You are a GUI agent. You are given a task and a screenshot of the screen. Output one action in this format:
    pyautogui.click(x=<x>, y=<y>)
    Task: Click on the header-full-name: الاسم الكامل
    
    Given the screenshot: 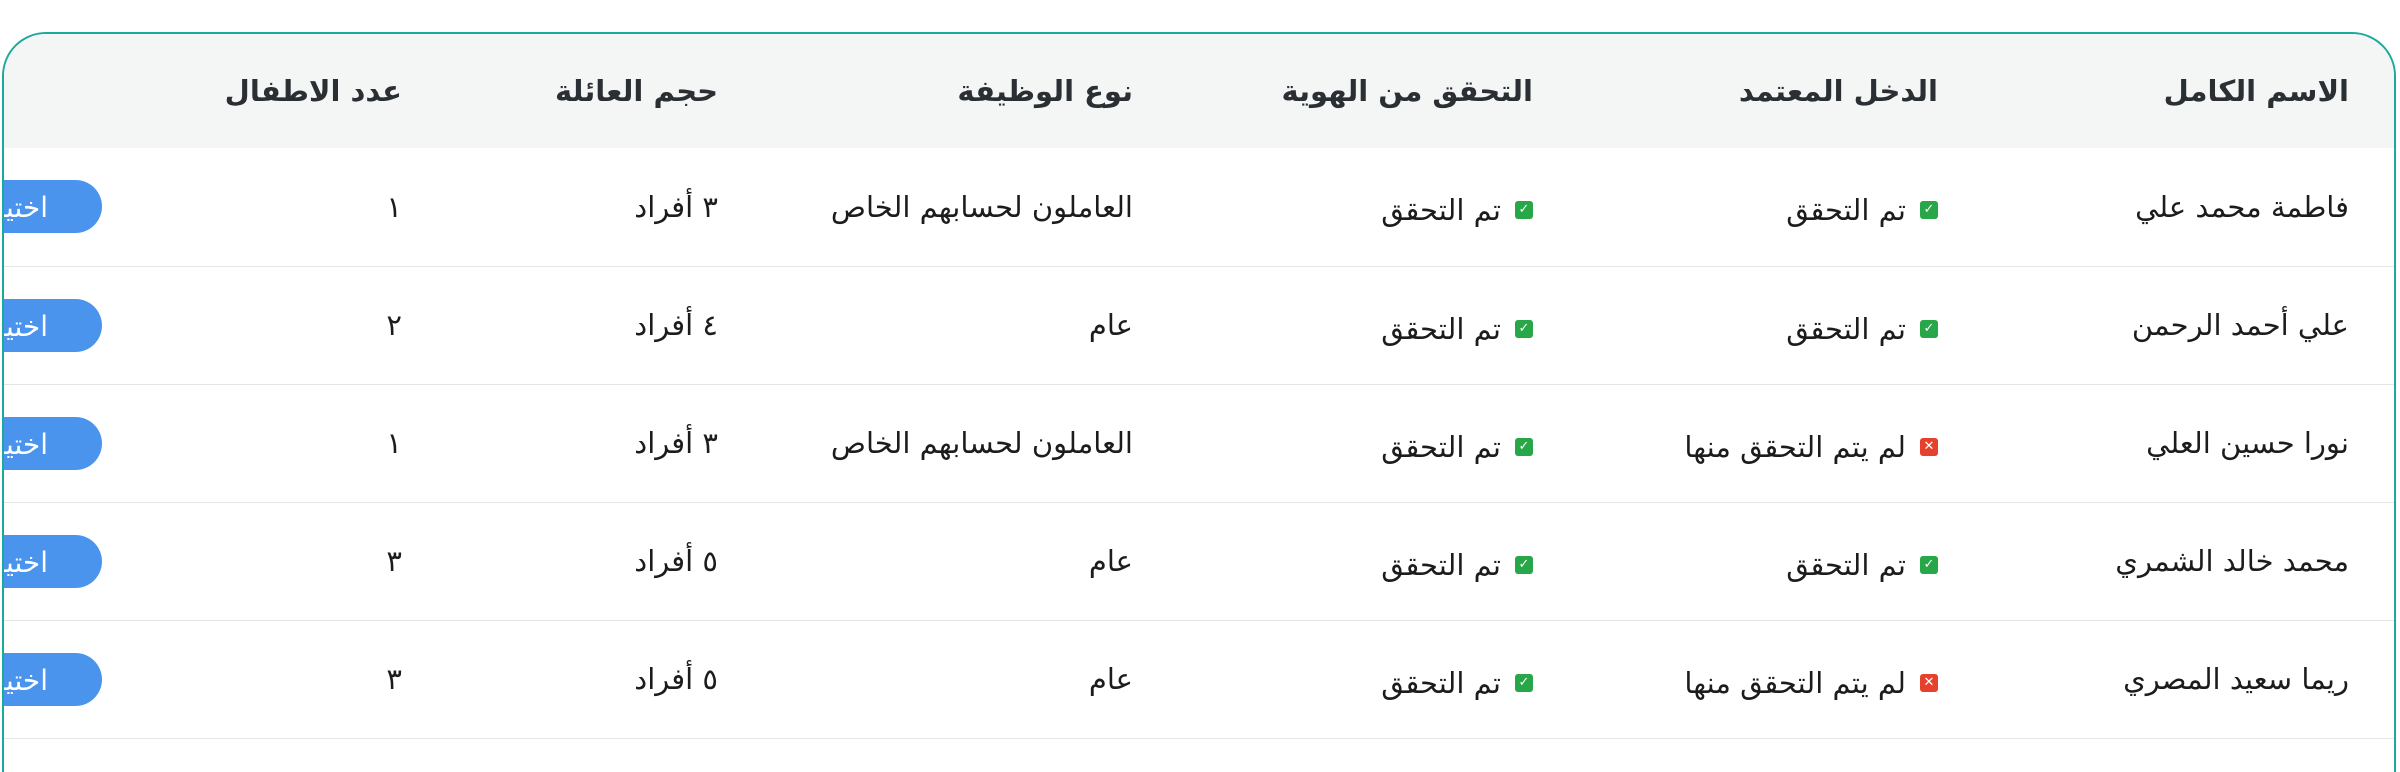 What is the action you would take?
    pyautogui.click(x=2256, y=91)
    